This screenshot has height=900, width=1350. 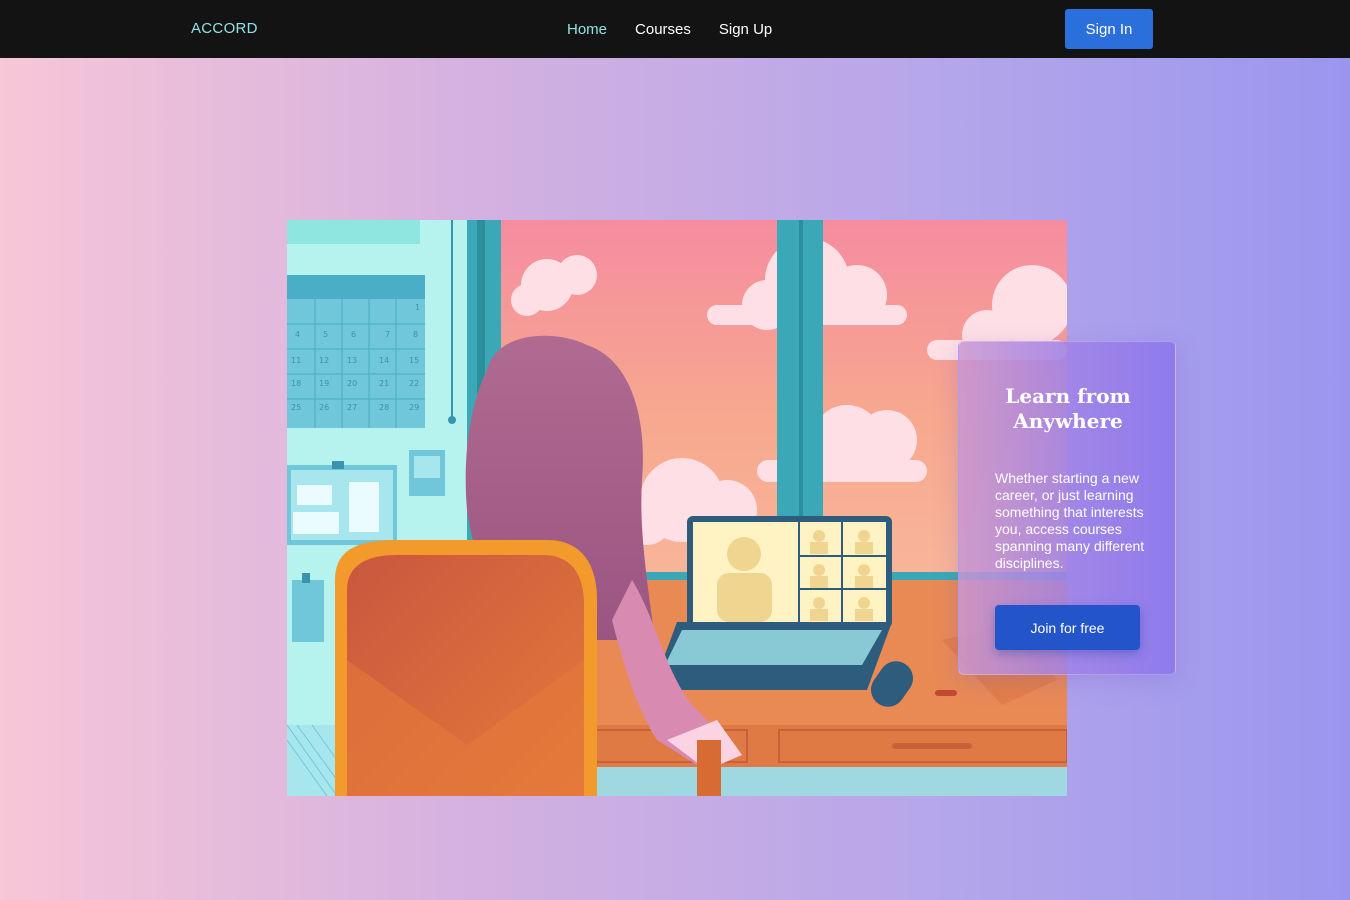 What do you see at coordinates (384, 407) in the screenshot?
I see `svg-text: 28` at bounding box center [384, 407].